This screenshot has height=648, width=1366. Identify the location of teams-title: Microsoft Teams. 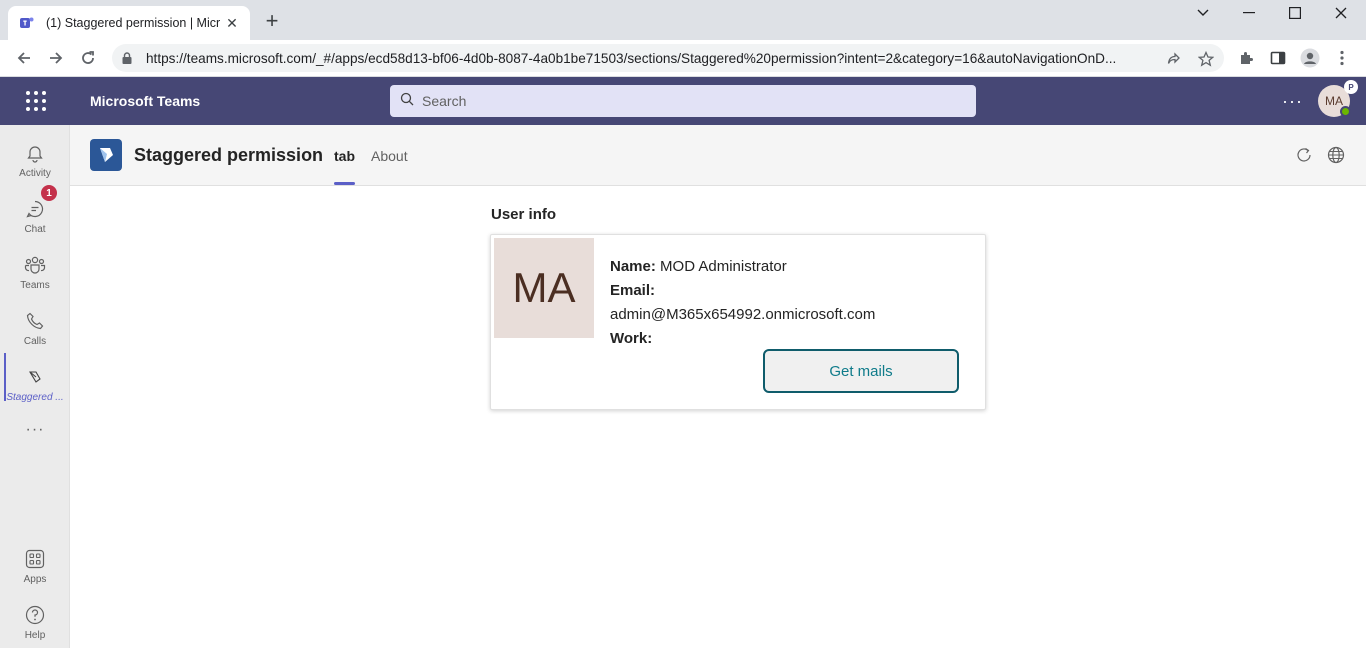
(145, 101).